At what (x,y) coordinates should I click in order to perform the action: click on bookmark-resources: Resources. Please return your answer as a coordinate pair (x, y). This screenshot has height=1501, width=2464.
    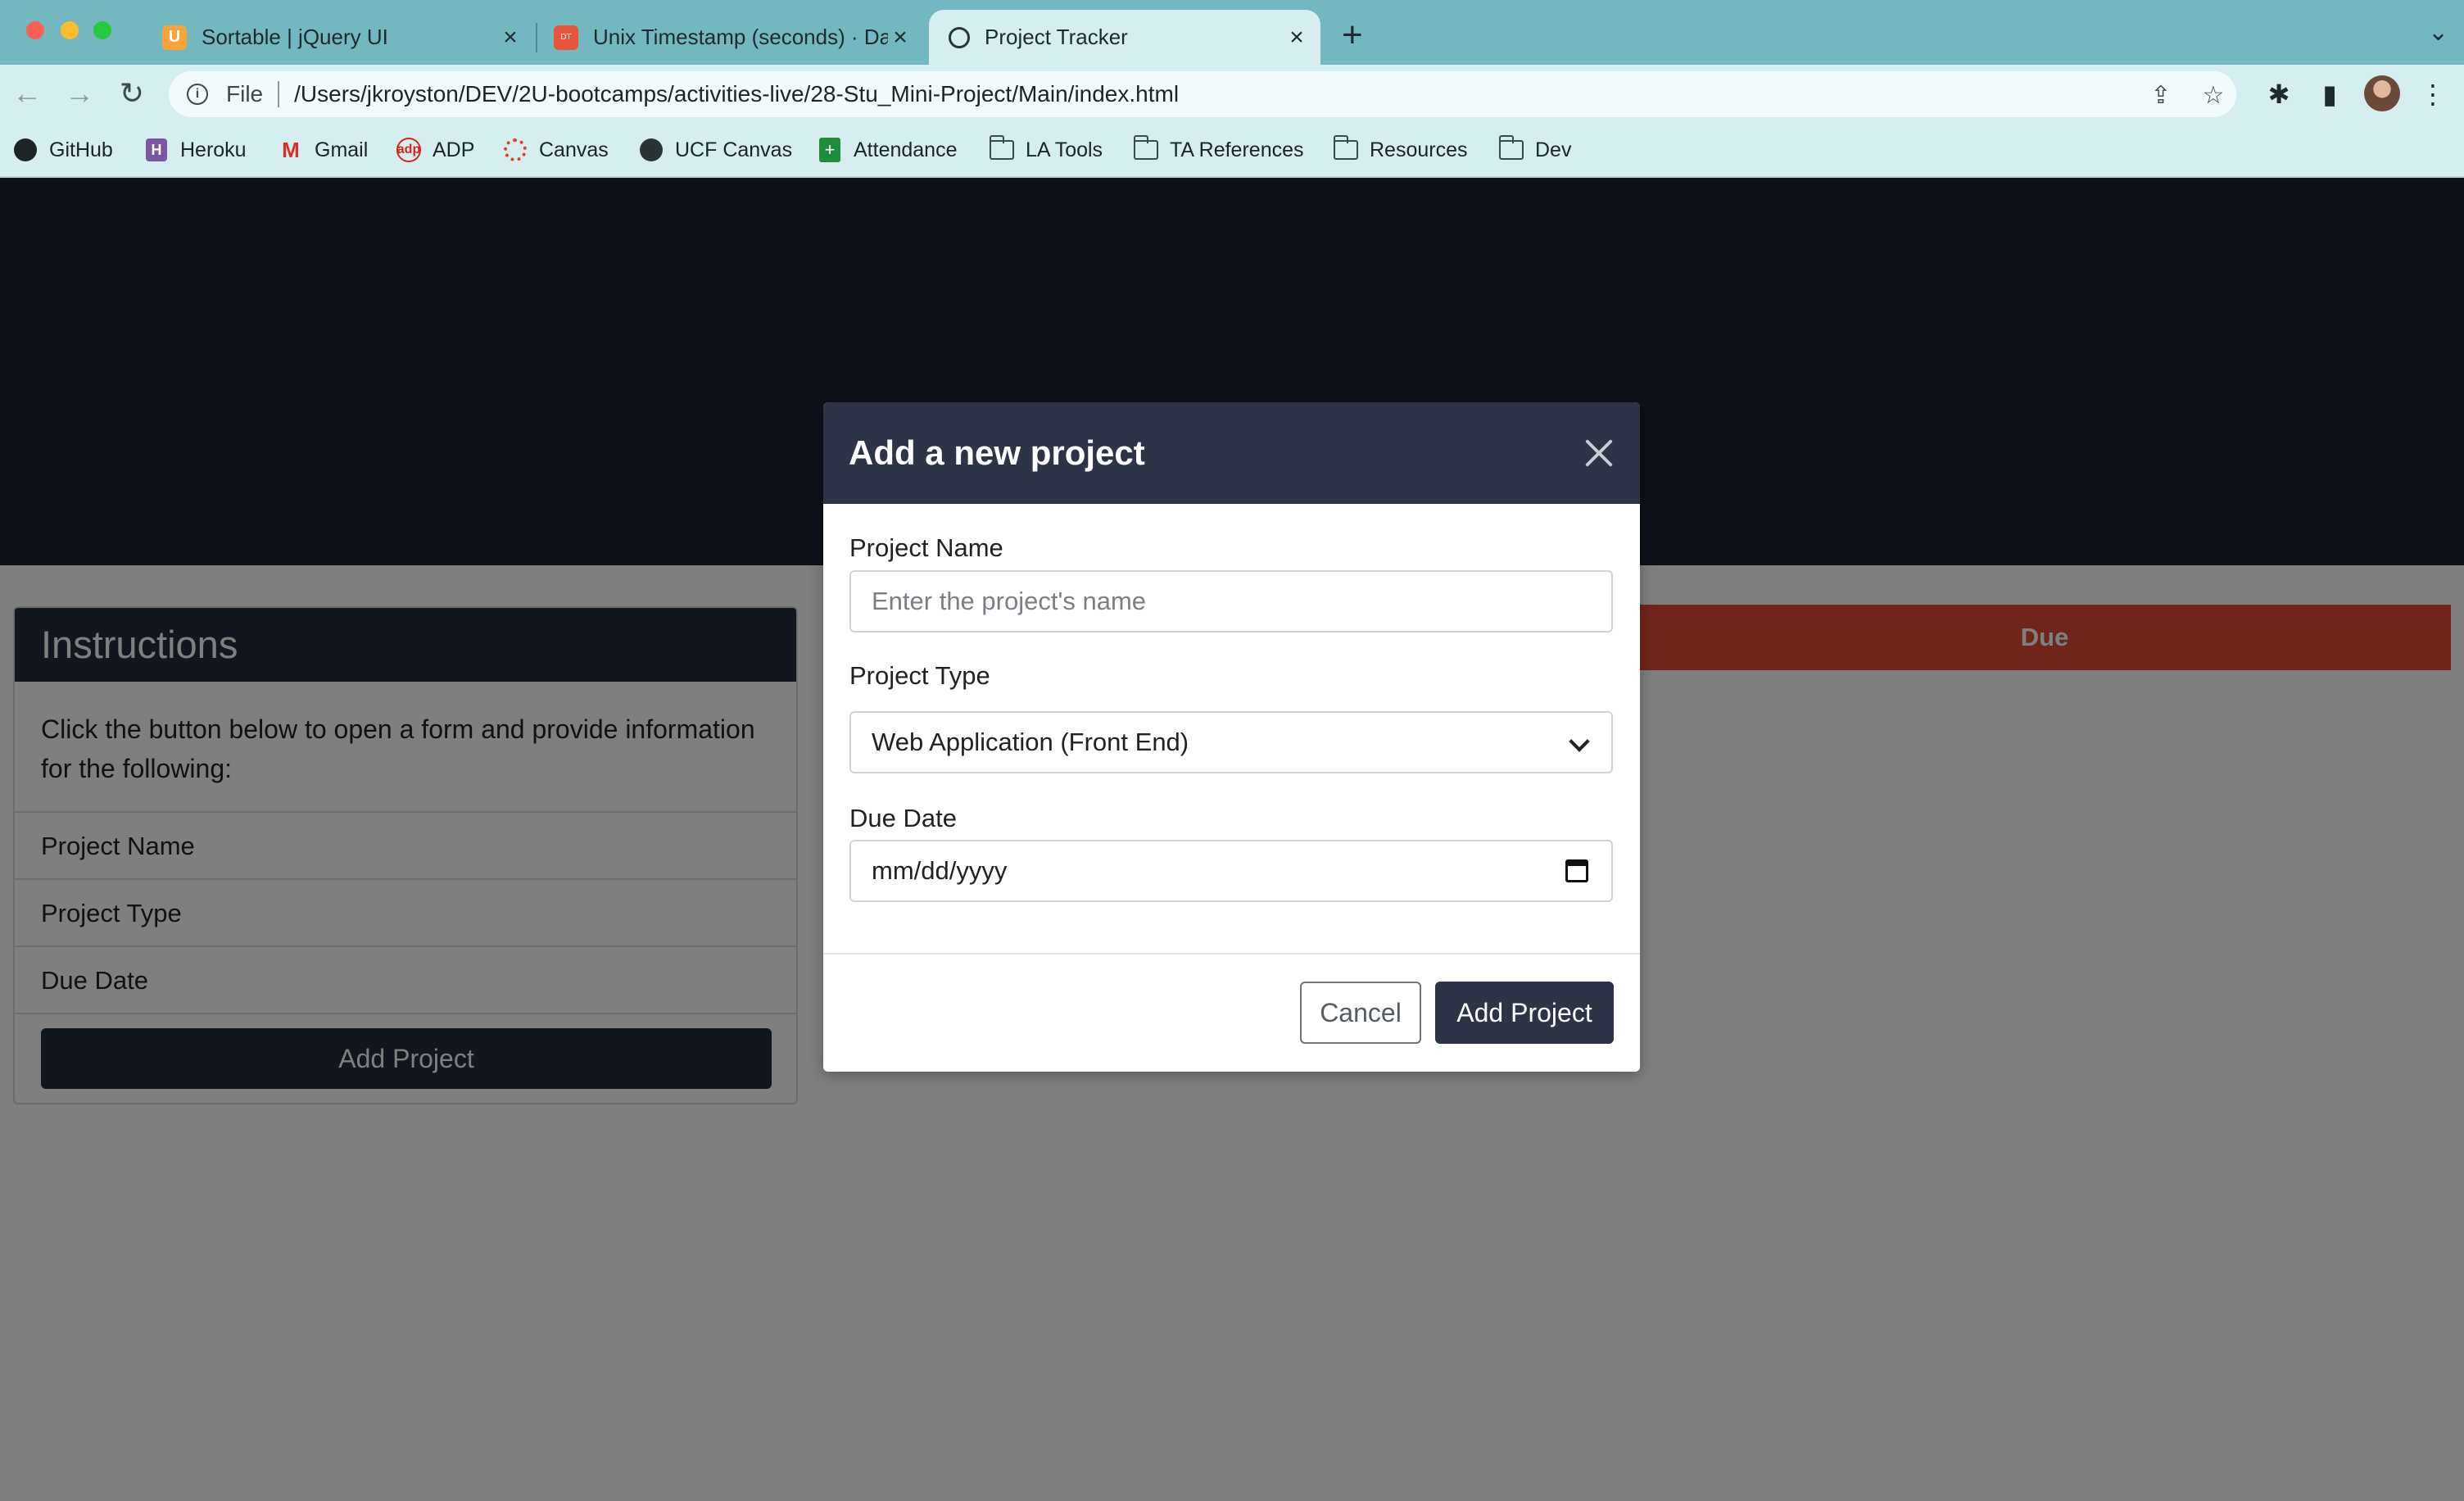
    Looking at the image, I should click on (1400, 150).